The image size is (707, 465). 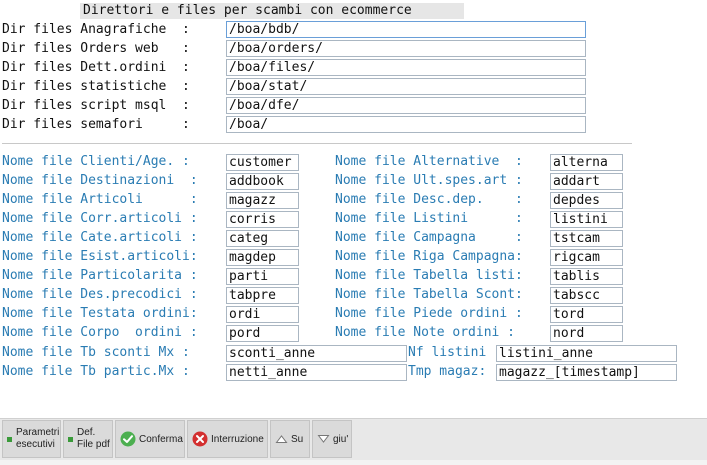 I want to click on dir-label-statistiche: Dir files statistiche :, so click(x=96, y=86).